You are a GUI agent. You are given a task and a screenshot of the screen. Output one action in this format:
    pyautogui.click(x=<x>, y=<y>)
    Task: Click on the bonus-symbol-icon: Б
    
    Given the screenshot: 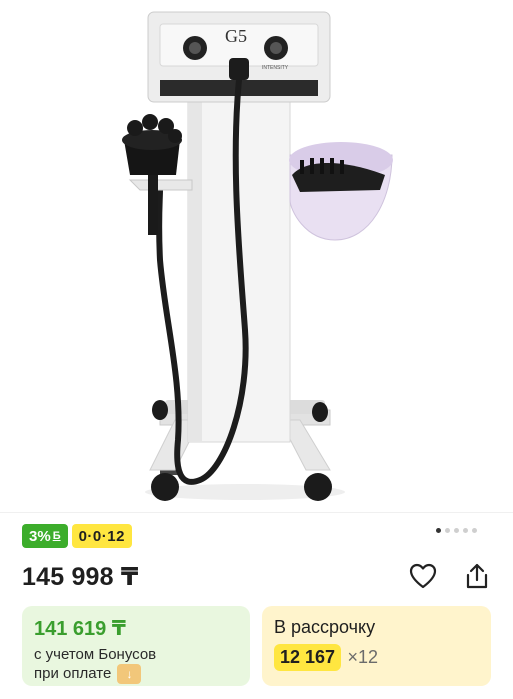 What is the action you would take?
    pyautogui.click(x=56, y=536)
    